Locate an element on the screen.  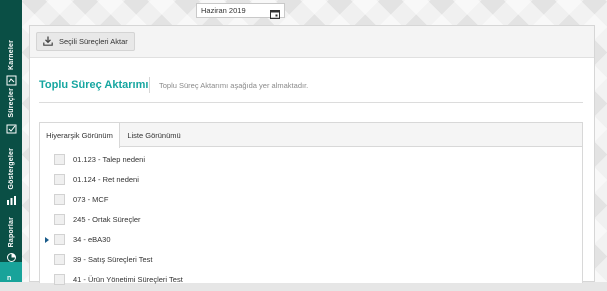
row-label: 01.124 - Ret nedeni is located at coordinates (106, 179).